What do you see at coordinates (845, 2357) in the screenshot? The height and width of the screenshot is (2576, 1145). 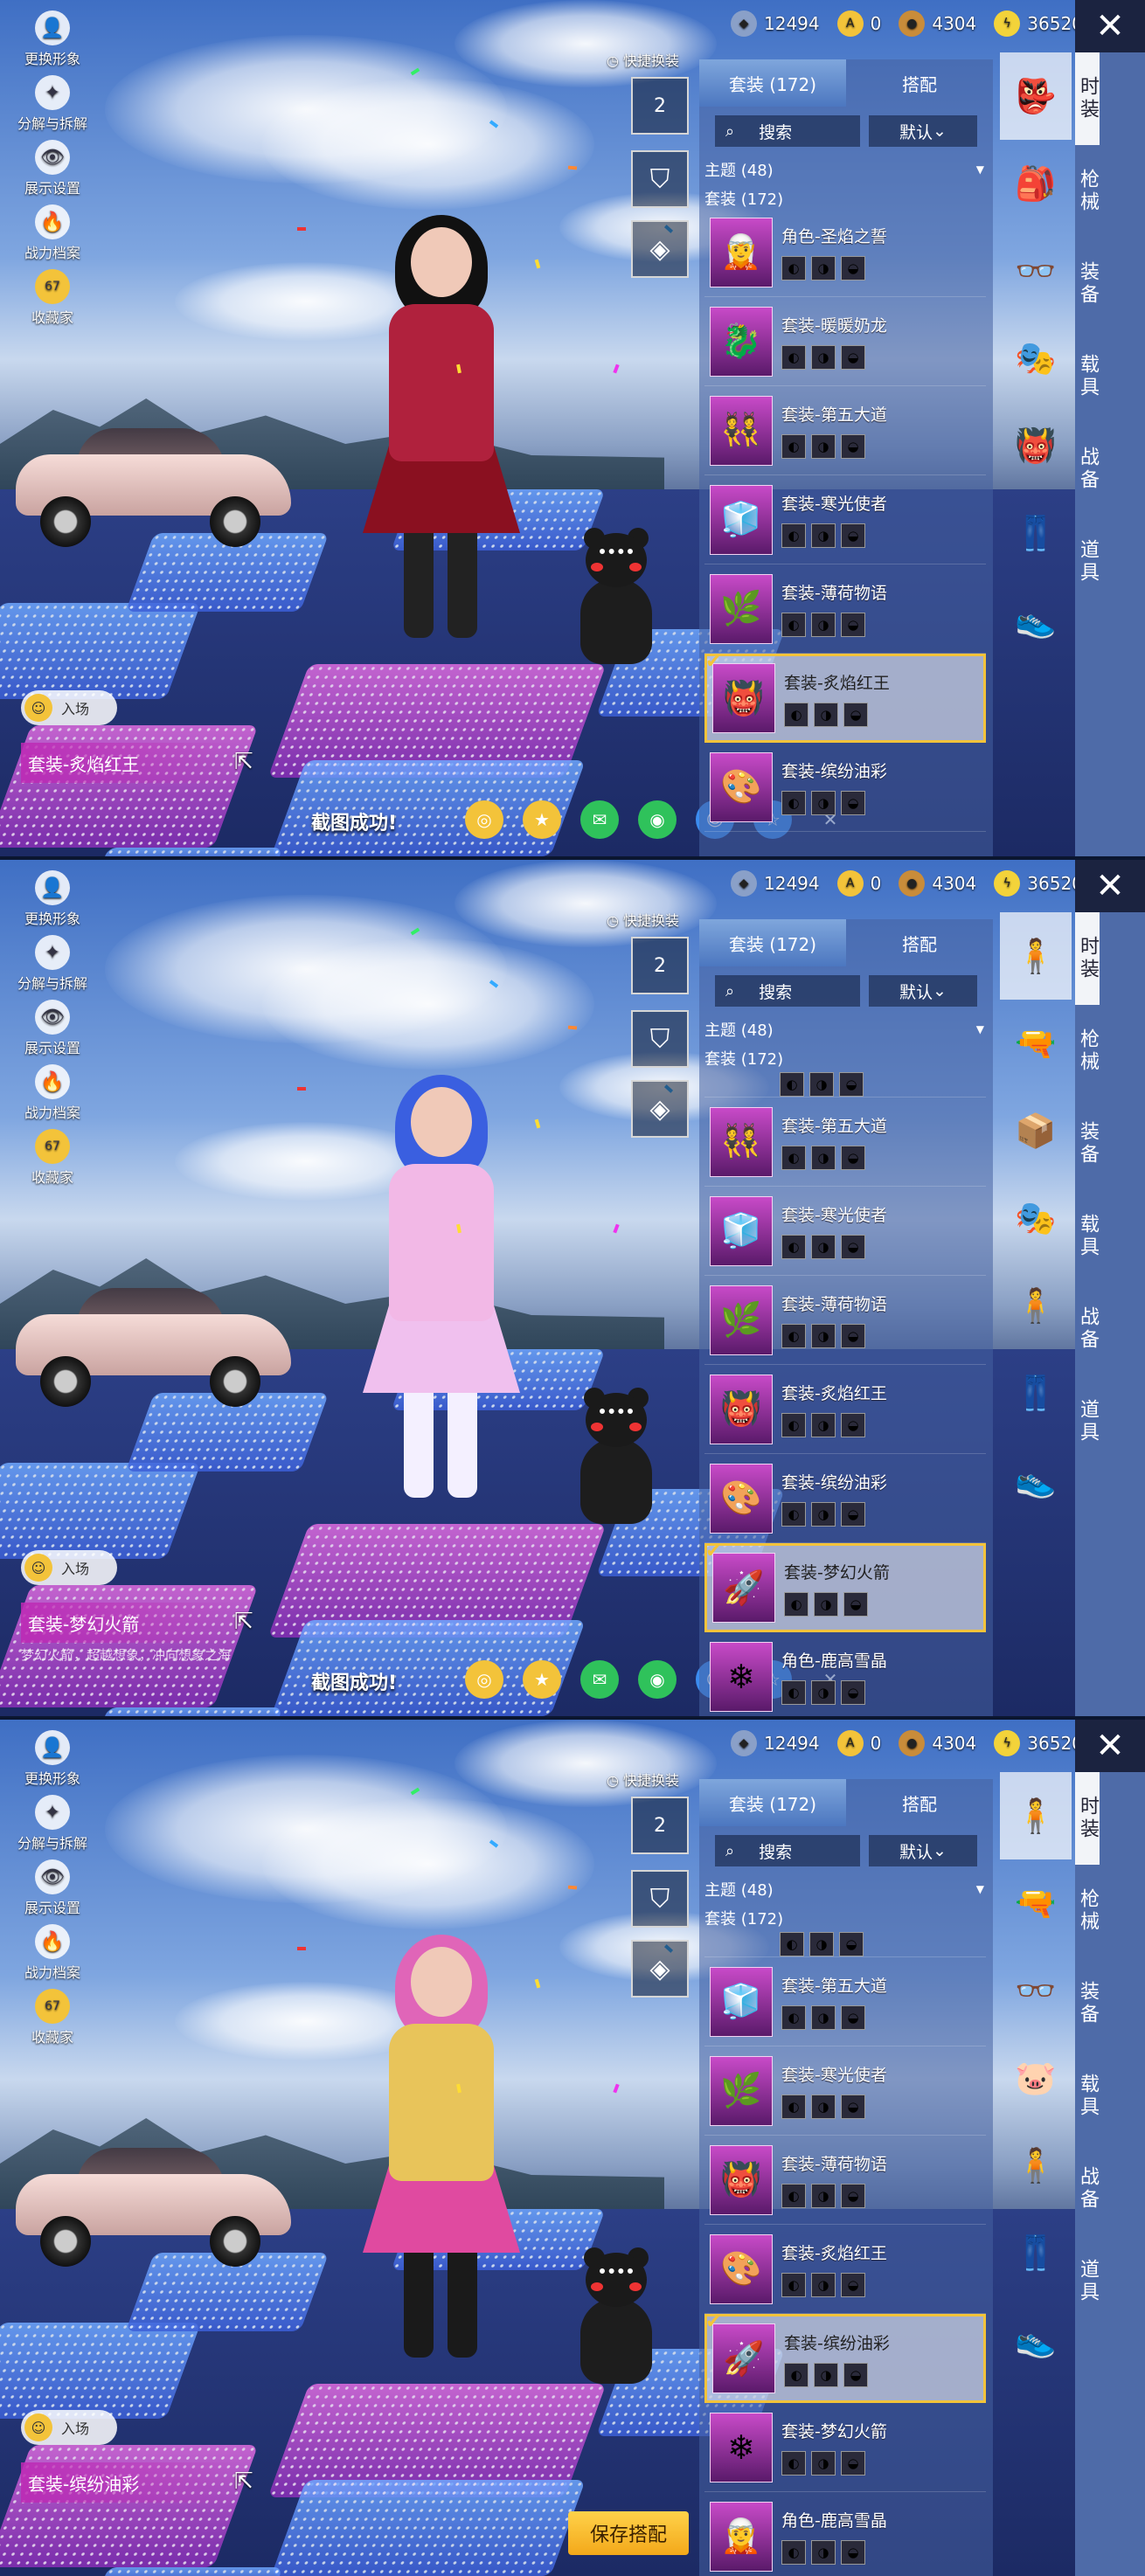 I see `list-item: ✔ 🚀 套装-缤纷油彩 ◐ ◑ ◒` at bounding box center [845, 2357].